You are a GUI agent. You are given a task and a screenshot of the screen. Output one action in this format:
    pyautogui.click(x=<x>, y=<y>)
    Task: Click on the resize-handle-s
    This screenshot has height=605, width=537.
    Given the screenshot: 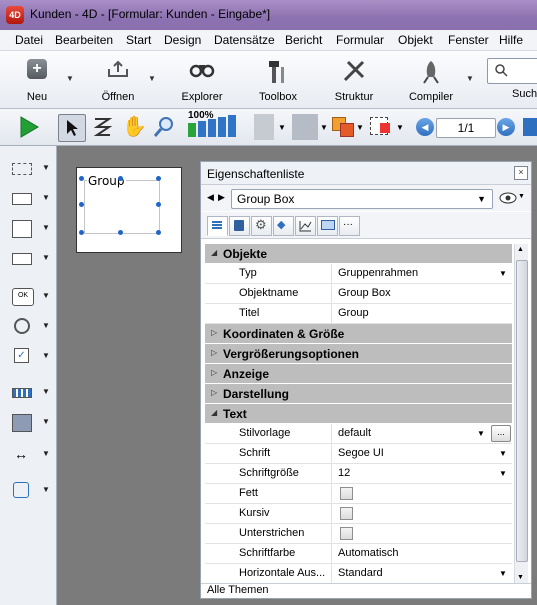 What is the action you would take?
    pyautogui.click(x=120, y=232)
    